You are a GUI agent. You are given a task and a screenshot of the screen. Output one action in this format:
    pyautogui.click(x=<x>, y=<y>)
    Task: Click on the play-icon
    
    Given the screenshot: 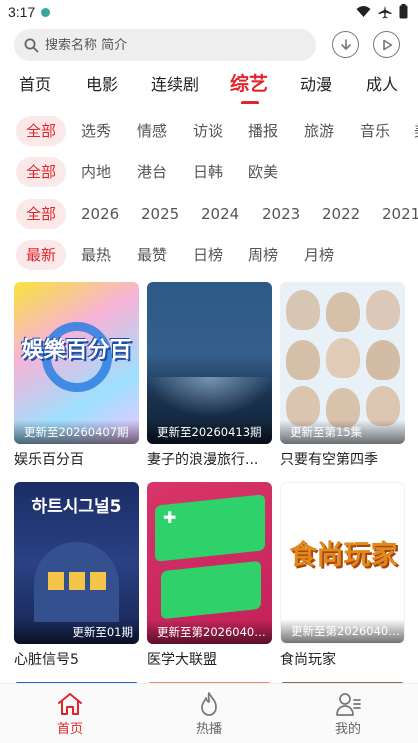 What is the action you would take?
    pyautogui.click(x=387, y=44)
    